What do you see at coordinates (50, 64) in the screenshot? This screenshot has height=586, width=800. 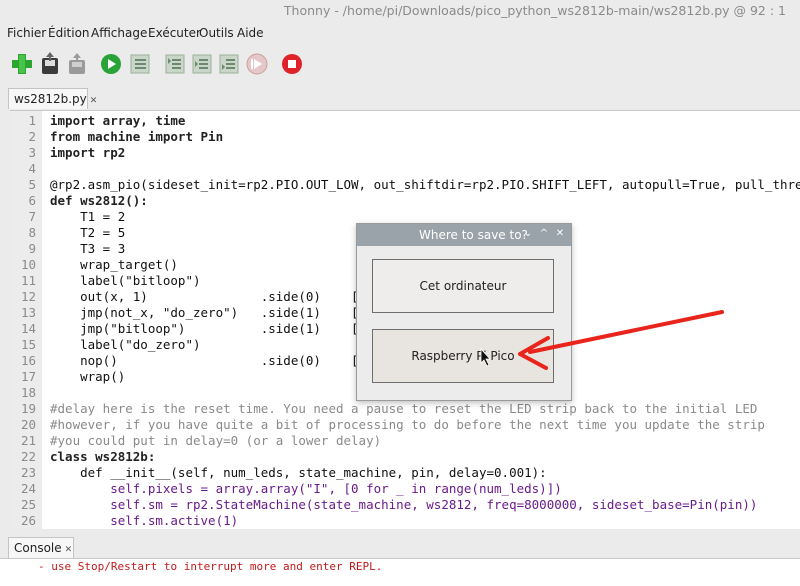 I see `load-icon` at bounding box center [50, 64].